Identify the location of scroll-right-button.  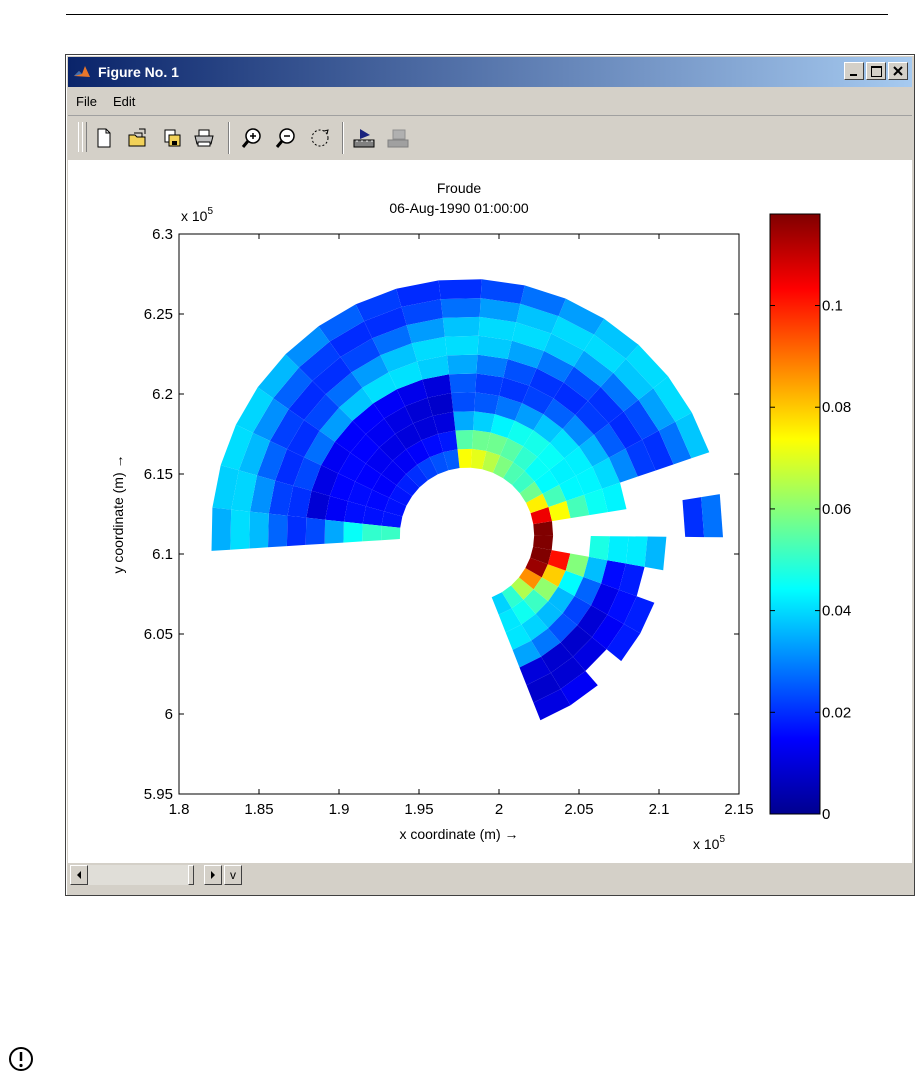
(213, 875).